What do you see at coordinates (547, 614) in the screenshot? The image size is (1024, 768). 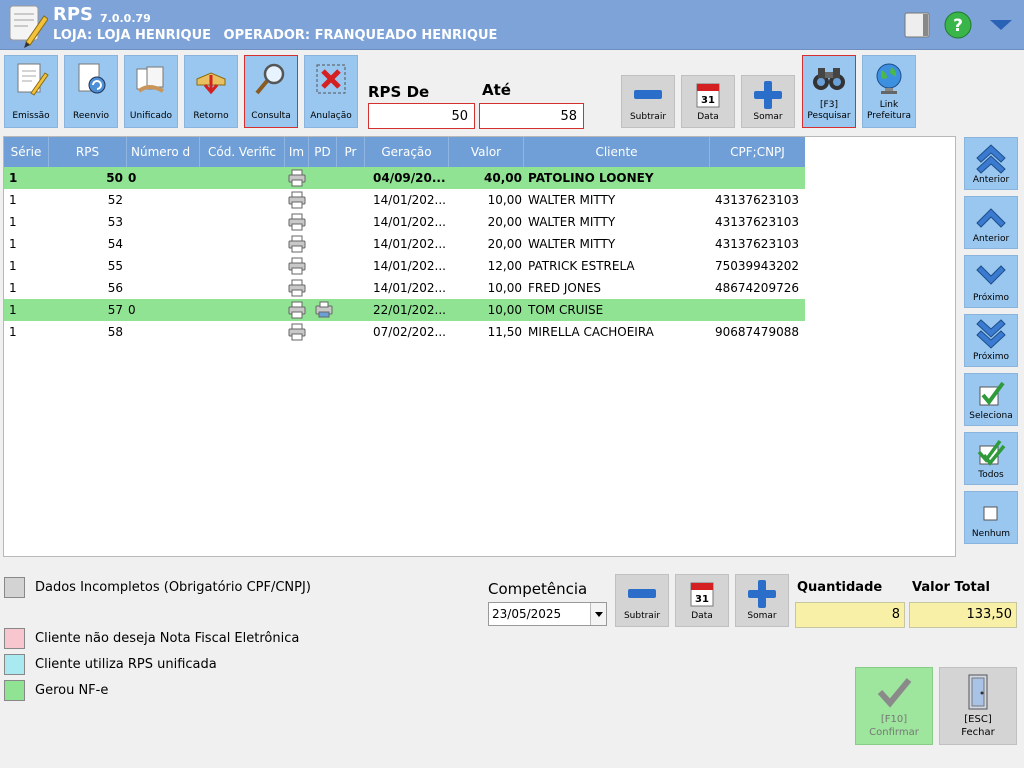 I see `competencia-select: 23/05/2025` at bounding box center [547, 614].